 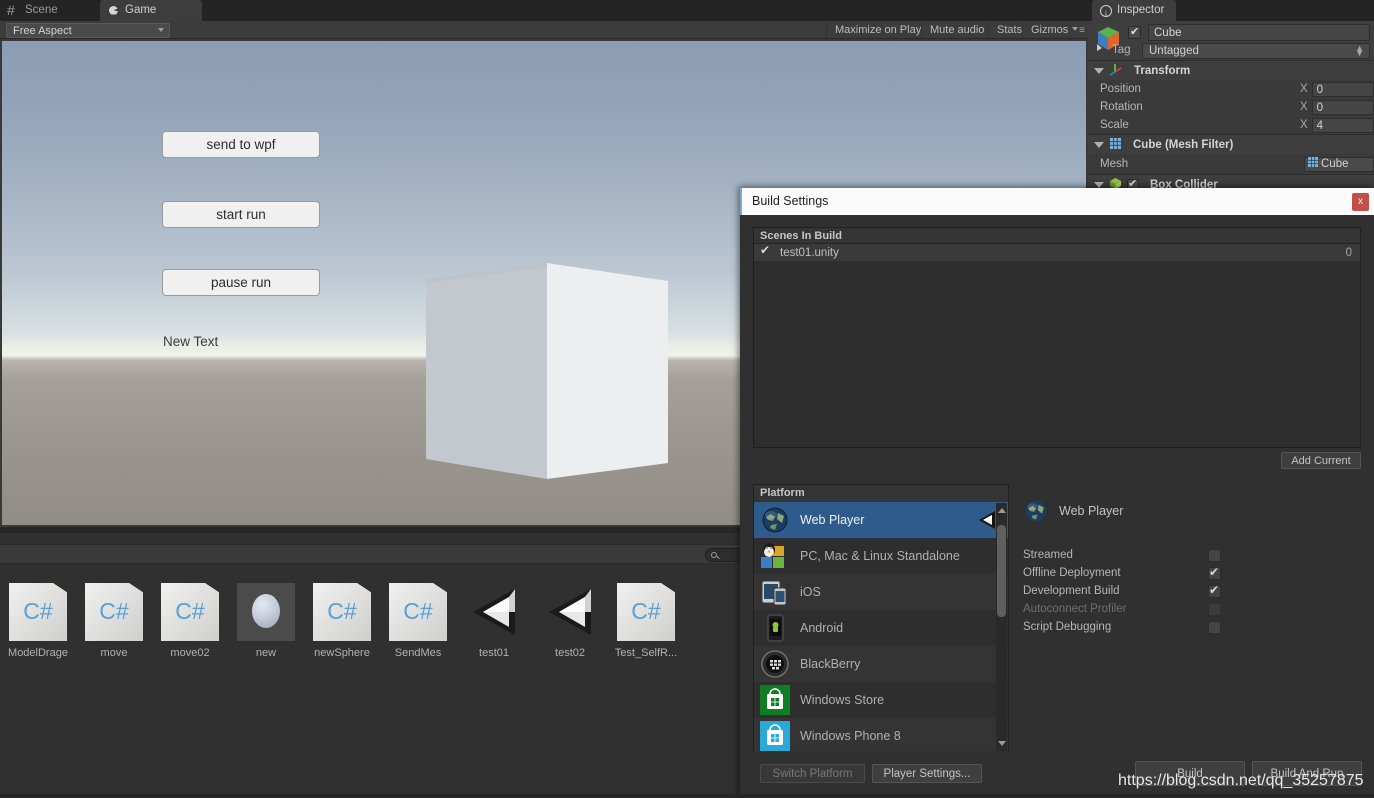 What do you see at coordinates (1183, 144) in the screenshot?
I see `component-title: Cube (Mesh Filter)` at bounding box center [1183, 144].